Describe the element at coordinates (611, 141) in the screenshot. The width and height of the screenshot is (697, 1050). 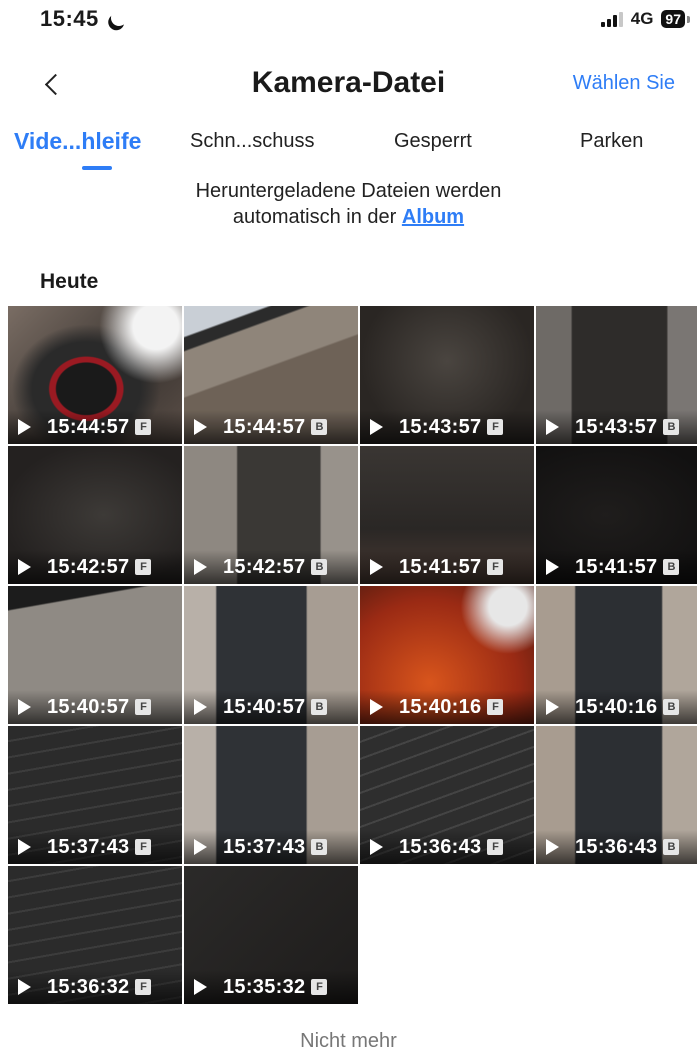
I see `tab-parking: Parken` at that location.